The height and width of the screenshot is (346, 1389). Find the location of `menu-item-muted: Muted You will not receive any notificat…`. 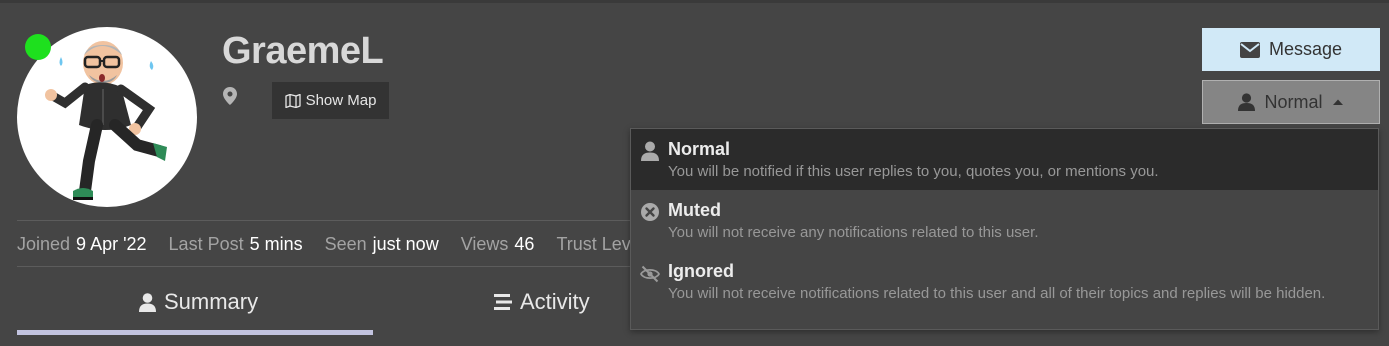

menu-item-muted: Muted You will not receive any notificat… is located at coordinates (1004, 220).